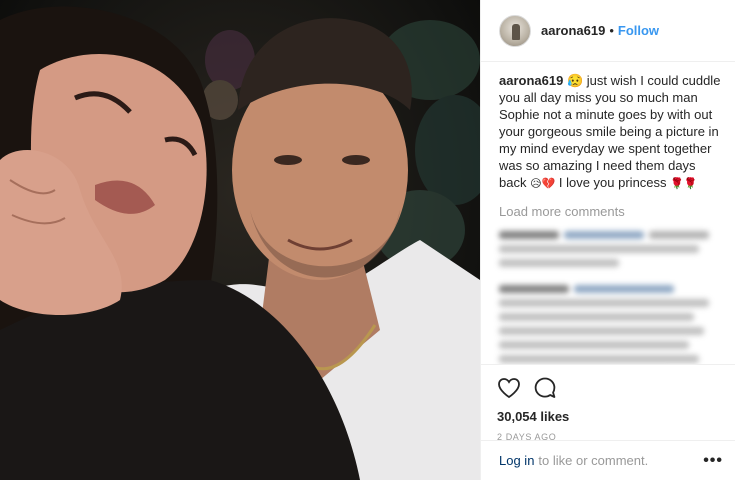  Describe the element at coordinates (638, 30) in the screenshot. I see `follow-button: Follow` at that location.